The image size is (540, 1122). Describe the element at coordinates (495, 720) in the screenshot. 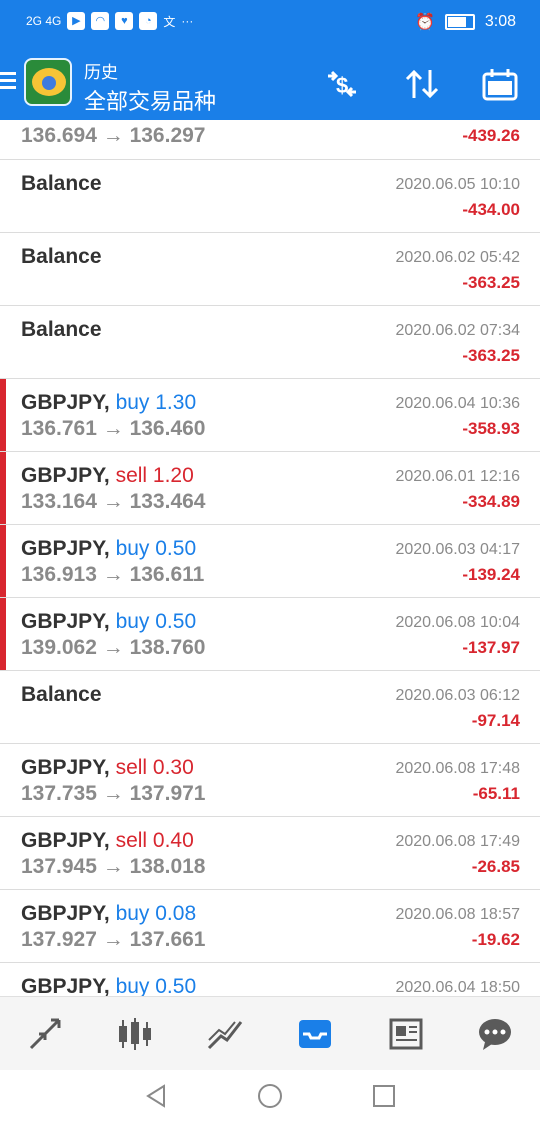

I see `profit-value: -97.14` at that location.